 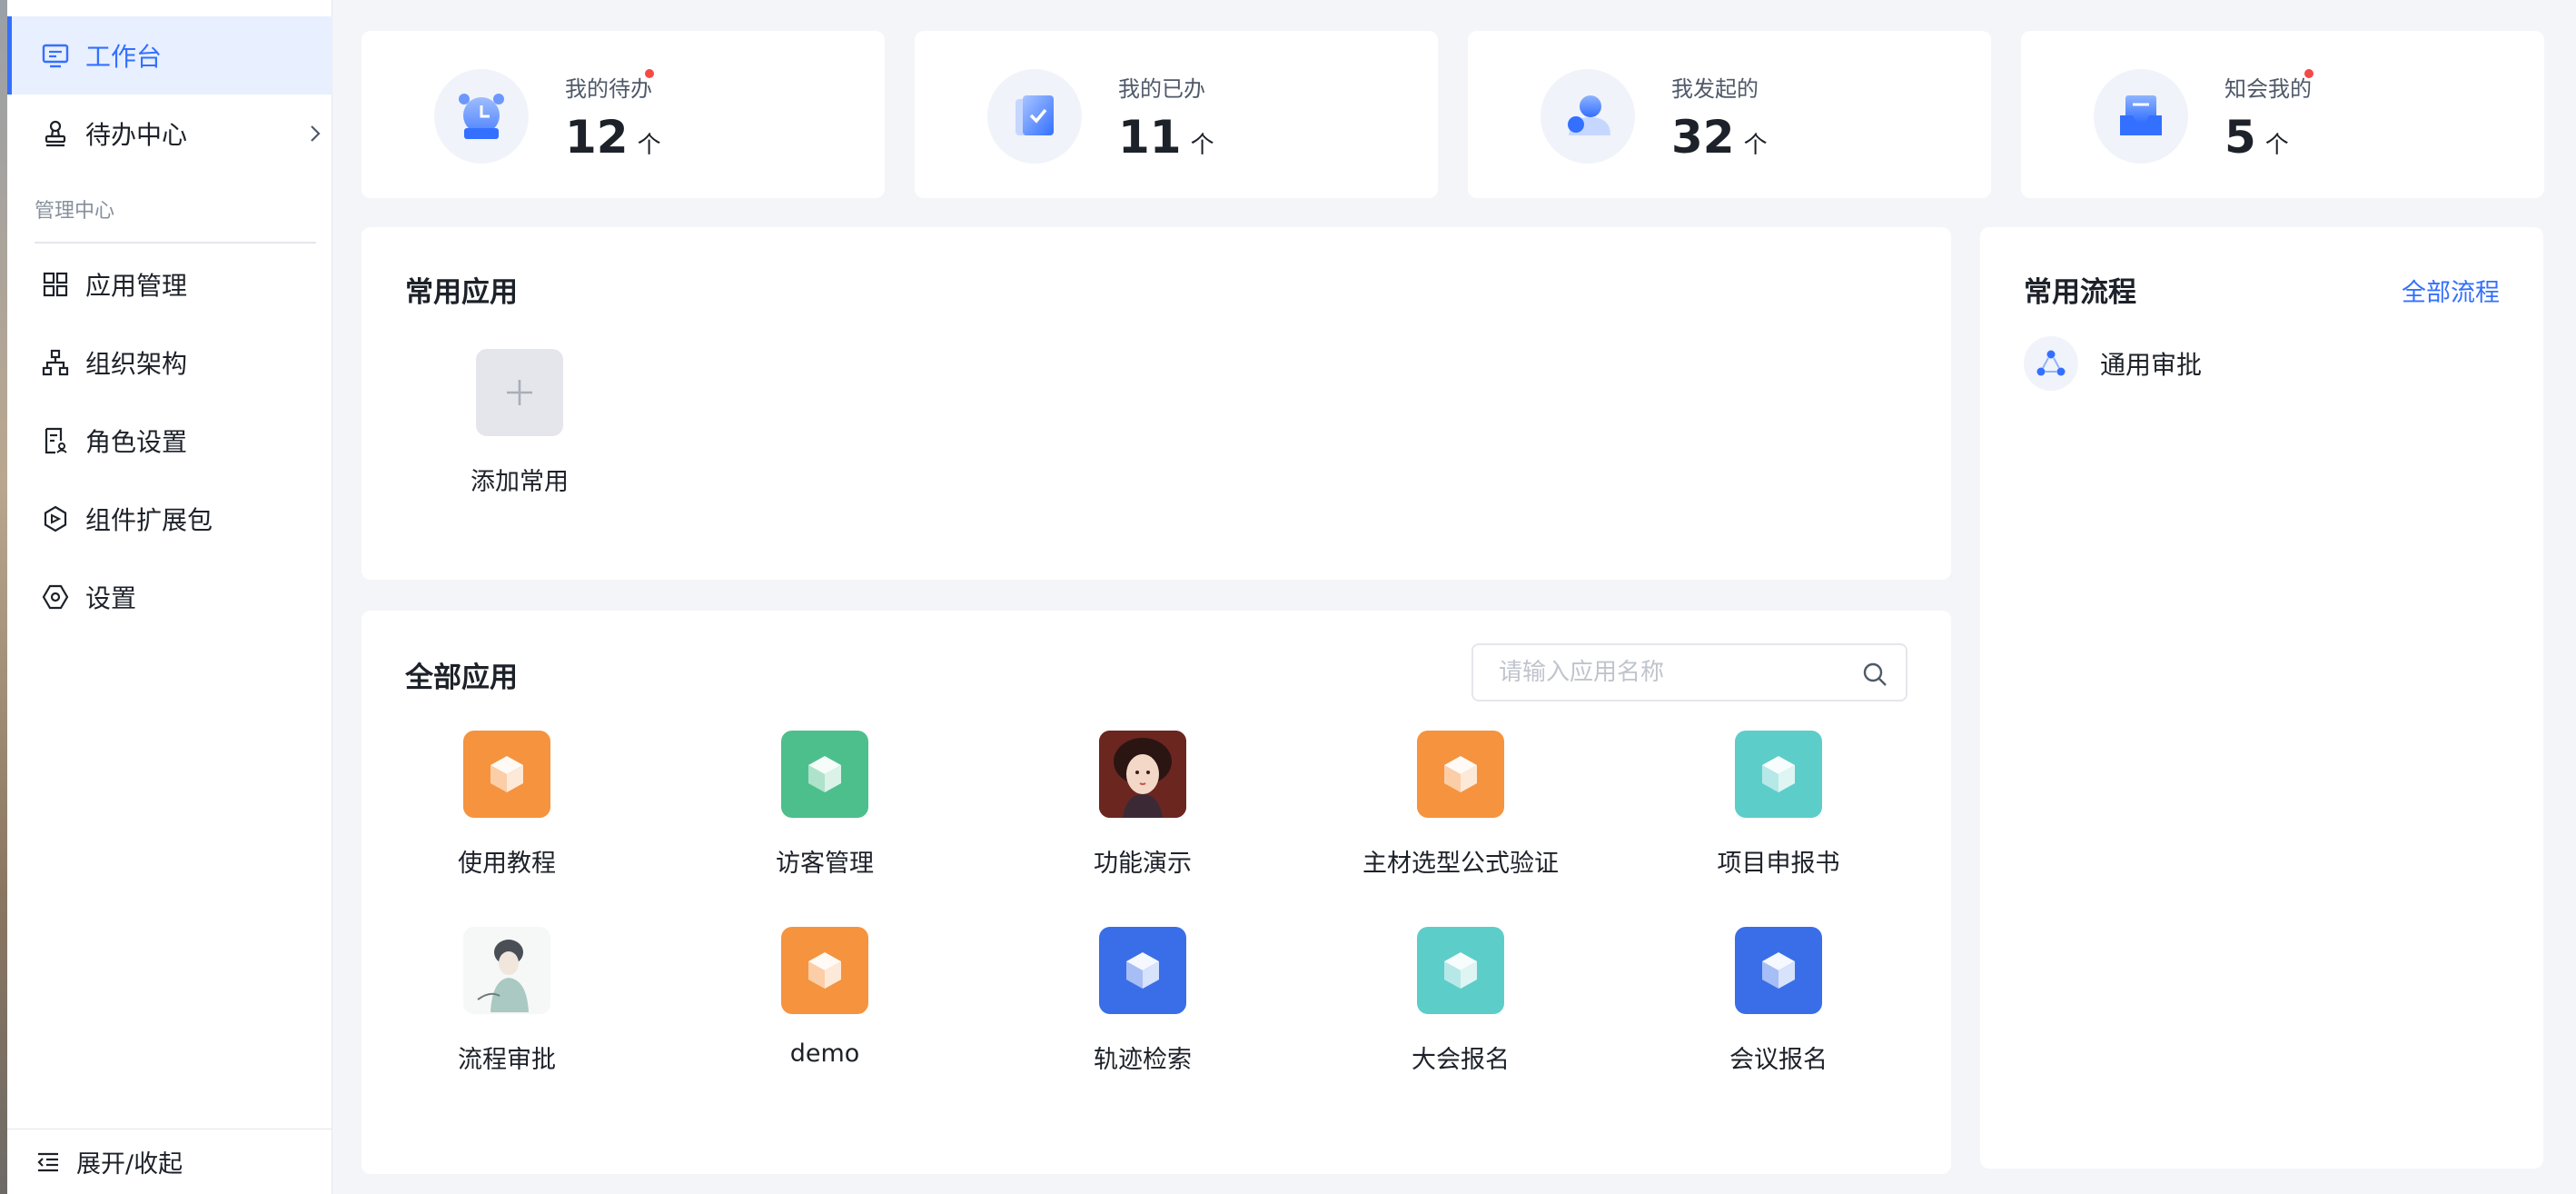 What do you see at coordinates (75, 211) in the screenshot?
I see `section-label-management: 管理中心` at bounding box center [75, 211].